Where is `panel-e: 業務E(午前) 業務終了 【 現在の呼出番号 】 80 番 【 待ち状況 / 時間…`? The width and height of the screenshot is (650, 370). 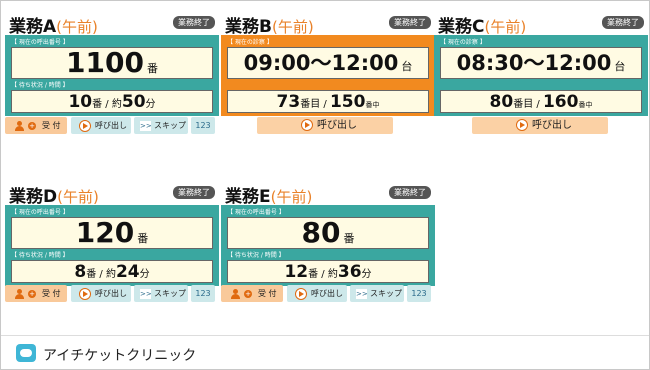 panel-e: 業務E(午前) 業務終了 【 現在の呼出番号 】 80 番 【 待ち状況 / 時間… is located at coordinates (328, 241).